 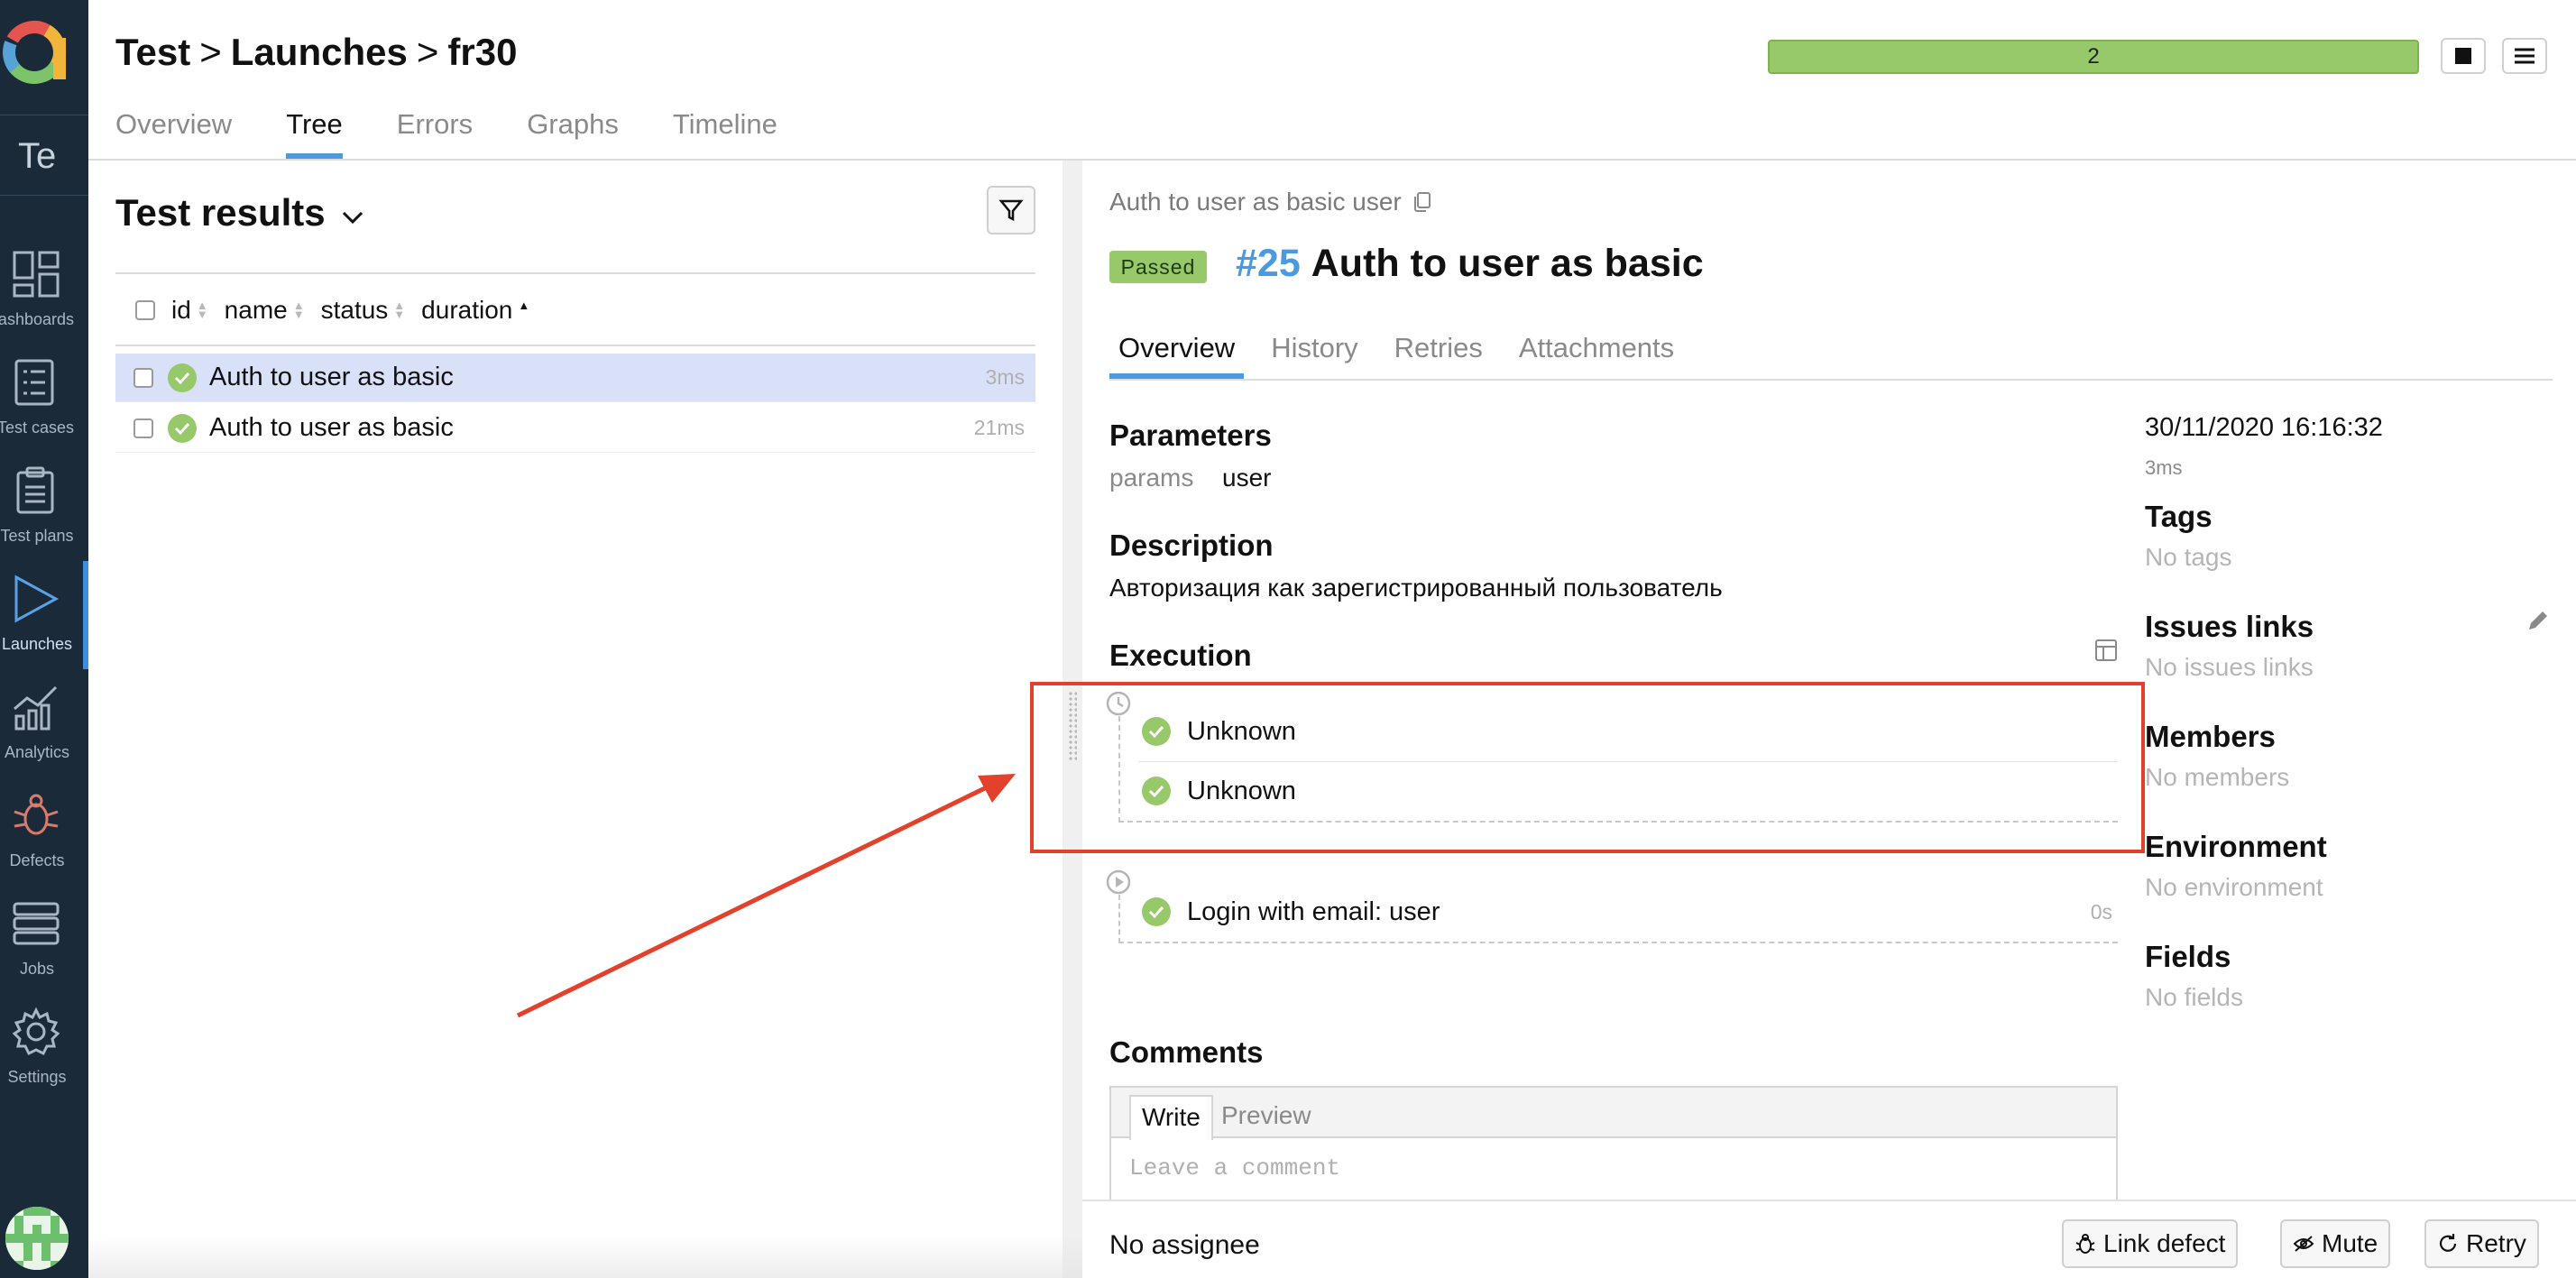 What do you see at coordinates (474, 130) in the screenshot?
I see `launch-tabs: Overview Tree Errors Graphs Timeline` at bounding box center [474, 130].